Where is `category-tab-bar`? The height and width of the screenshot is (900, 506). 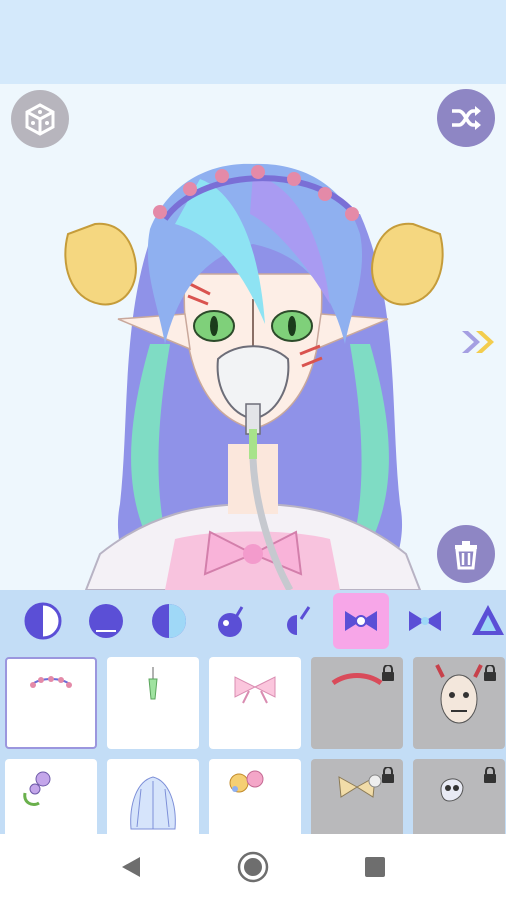
category-tab-bar is located at coordinates (253, 621).